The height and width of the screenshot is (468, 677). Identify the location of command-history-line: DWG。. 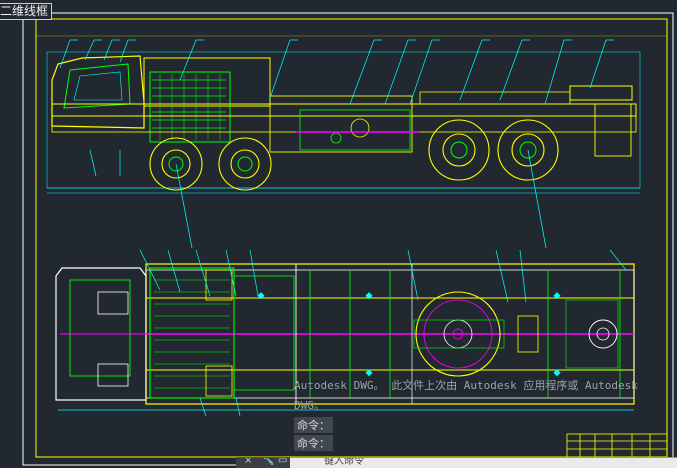
(309, 405).